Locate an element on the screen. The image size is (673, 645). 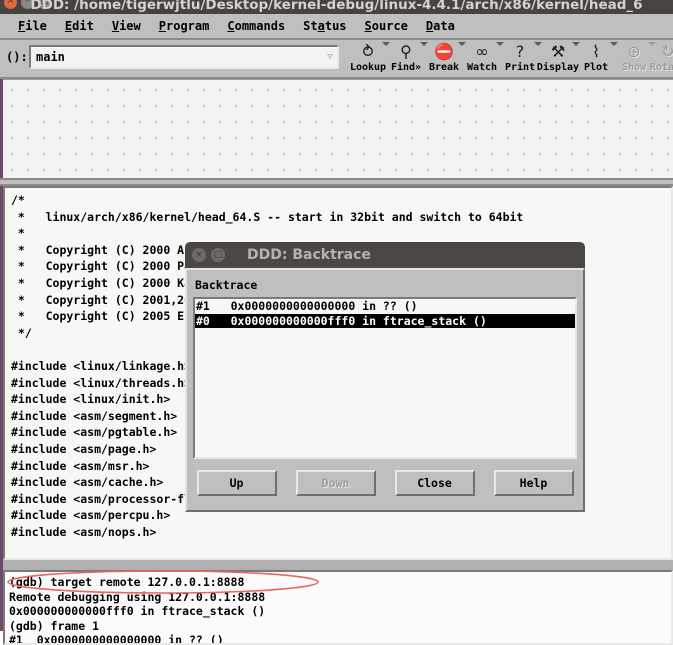
menu-file: File is located at coordinates (32, 26).